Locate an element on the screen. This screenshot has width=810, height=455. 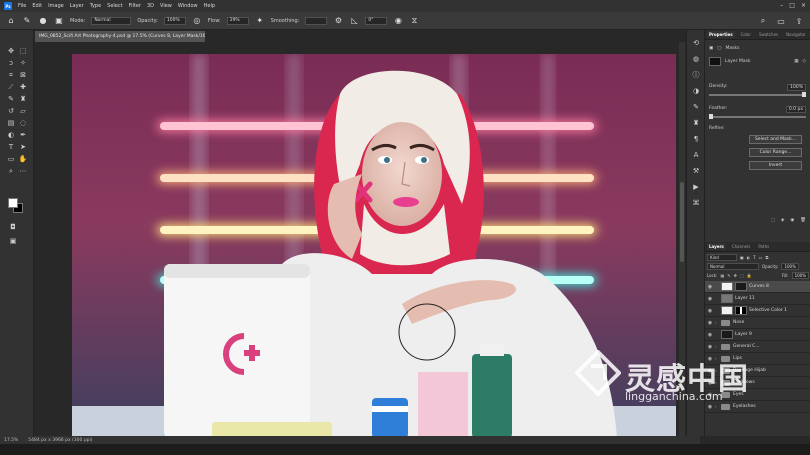
menu-layer: Layer is located at coordinates (77, 6).